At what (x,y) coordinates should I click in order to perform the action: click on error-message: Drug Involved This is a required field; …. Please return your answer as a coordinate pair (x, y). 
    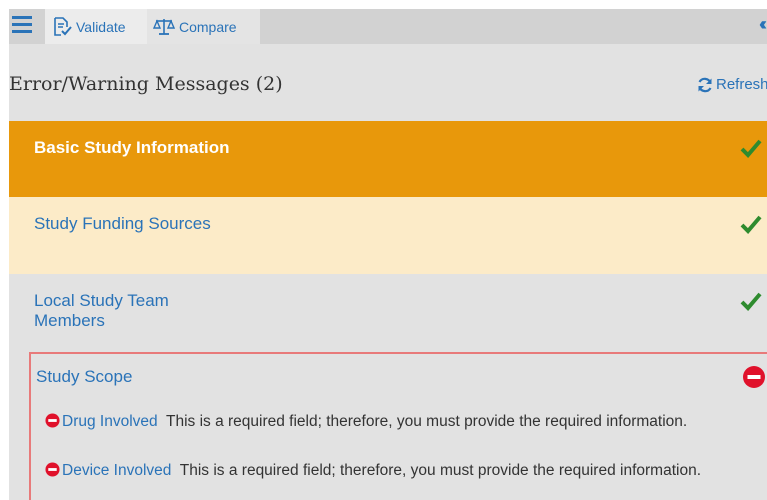
    Looking at the image, I should click on (386, 421).